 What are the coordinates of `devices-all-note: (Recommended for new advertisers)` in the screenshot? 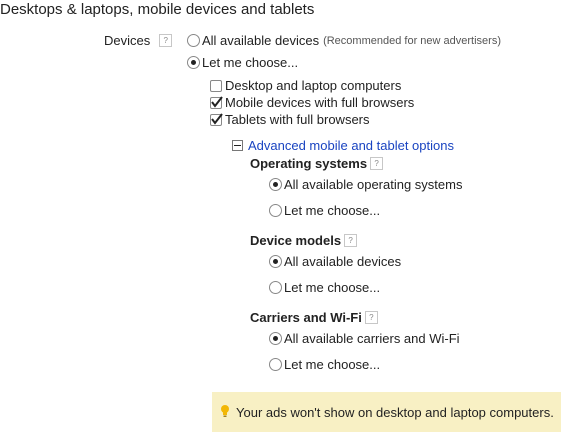 It's located at (412, 40).